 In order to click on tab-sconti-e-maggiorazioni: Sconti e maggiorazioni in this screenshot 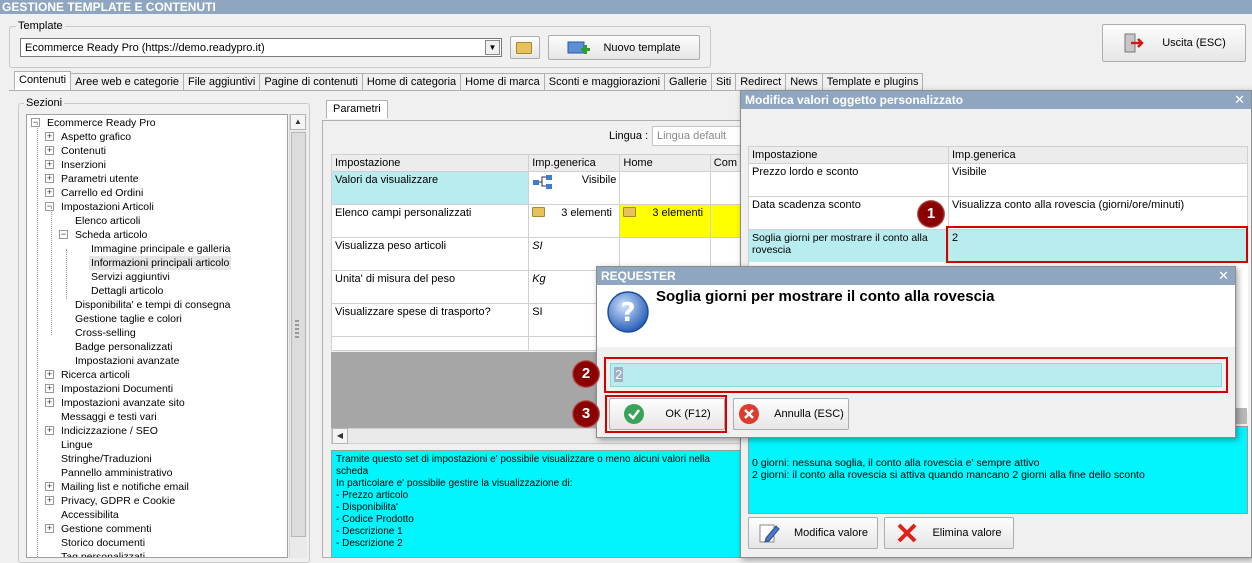, I will do `click(604, 81)`.